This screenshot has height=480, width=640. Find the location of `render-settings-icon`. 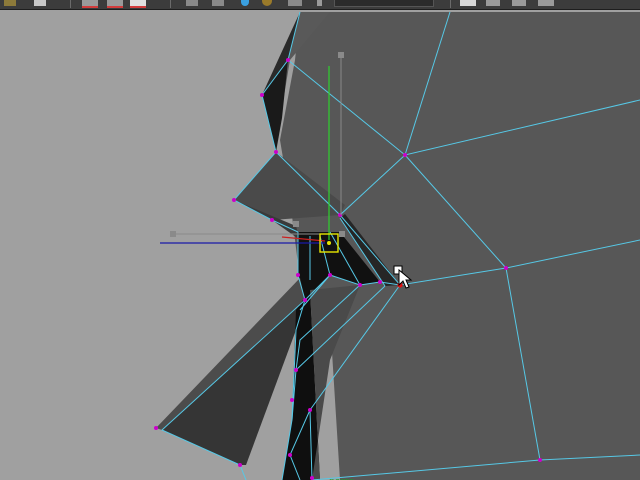

render-settings-icon is located at coordinates (546, 3).